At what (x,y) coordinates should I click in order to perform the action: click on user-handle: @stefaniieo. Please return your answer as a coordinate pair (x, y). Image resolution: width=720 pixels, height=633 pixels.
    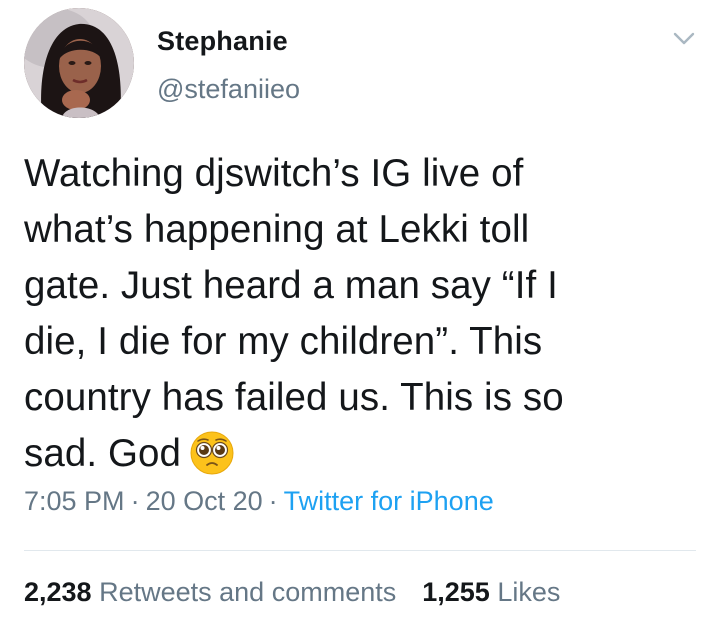
    Looking at the image, I should click on (228, 89).